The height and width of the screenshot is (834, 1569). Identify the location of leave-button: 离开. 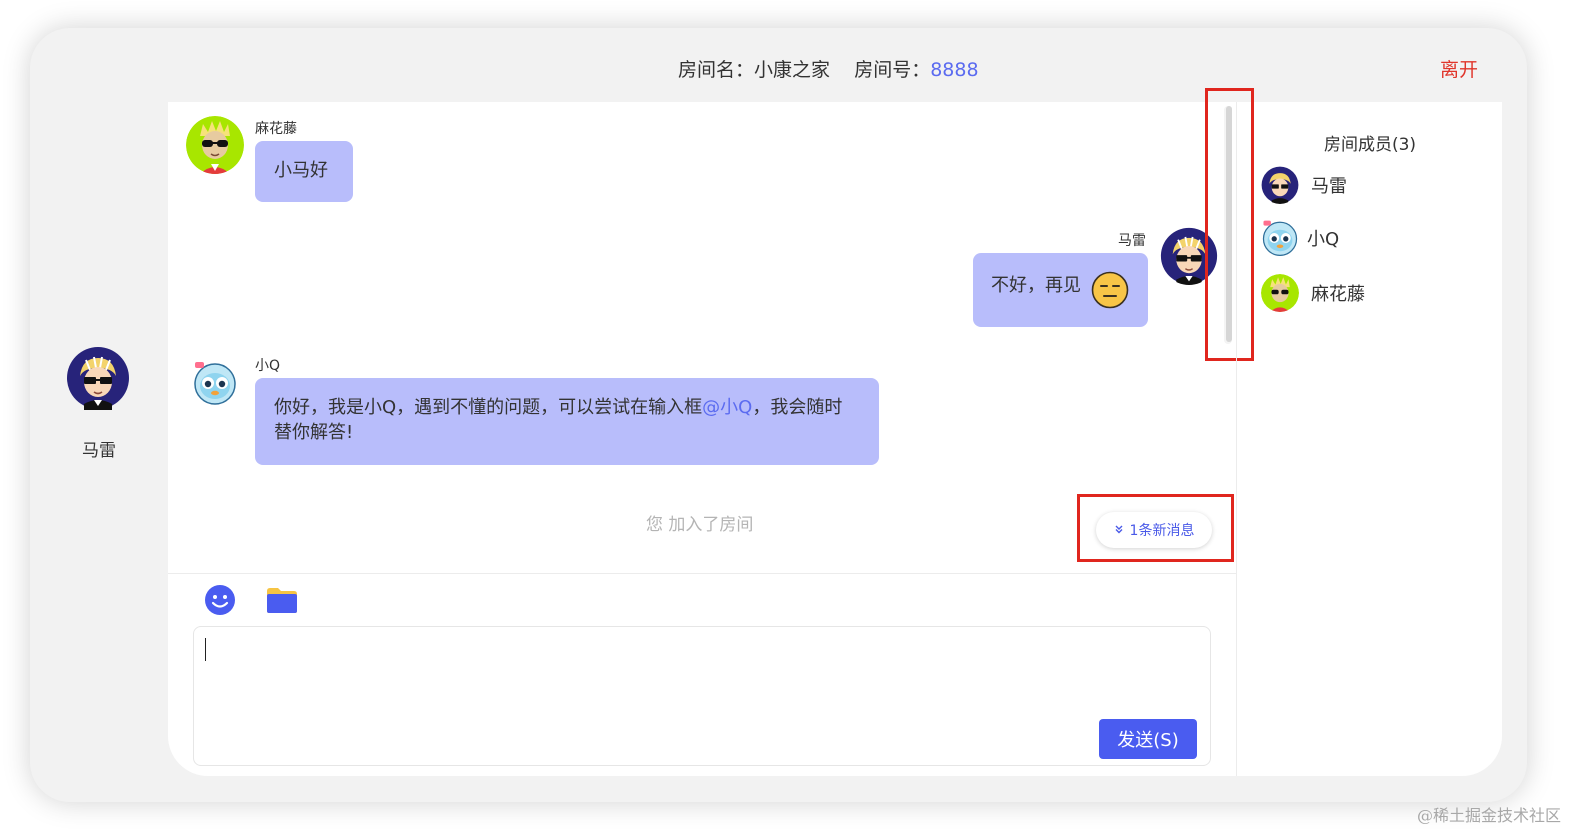
(1459, 68).